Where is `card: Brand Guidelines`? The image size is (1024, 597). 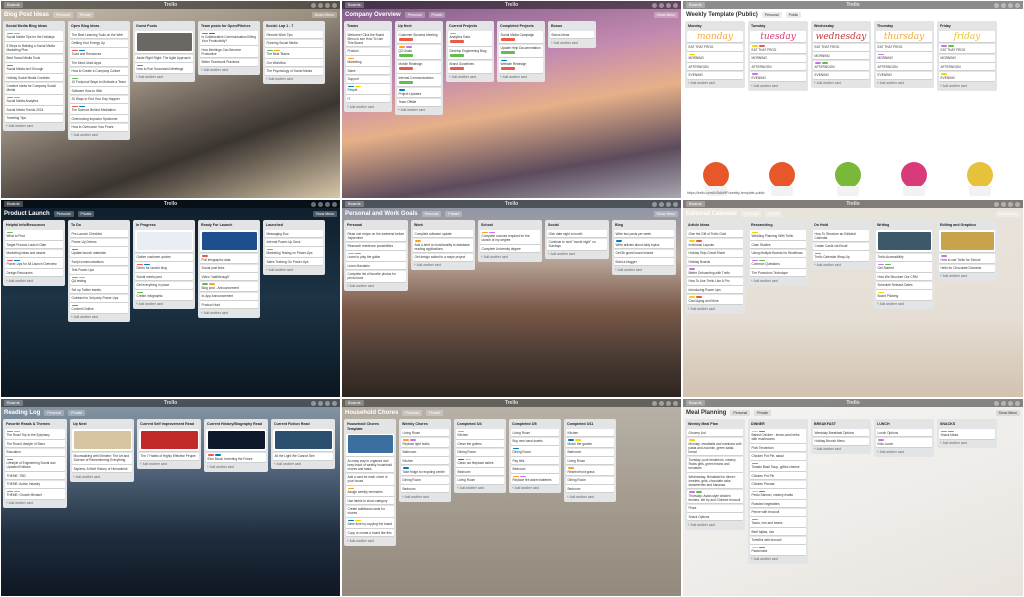 card: Brand Guidelines is located at coordinates (470, 66).